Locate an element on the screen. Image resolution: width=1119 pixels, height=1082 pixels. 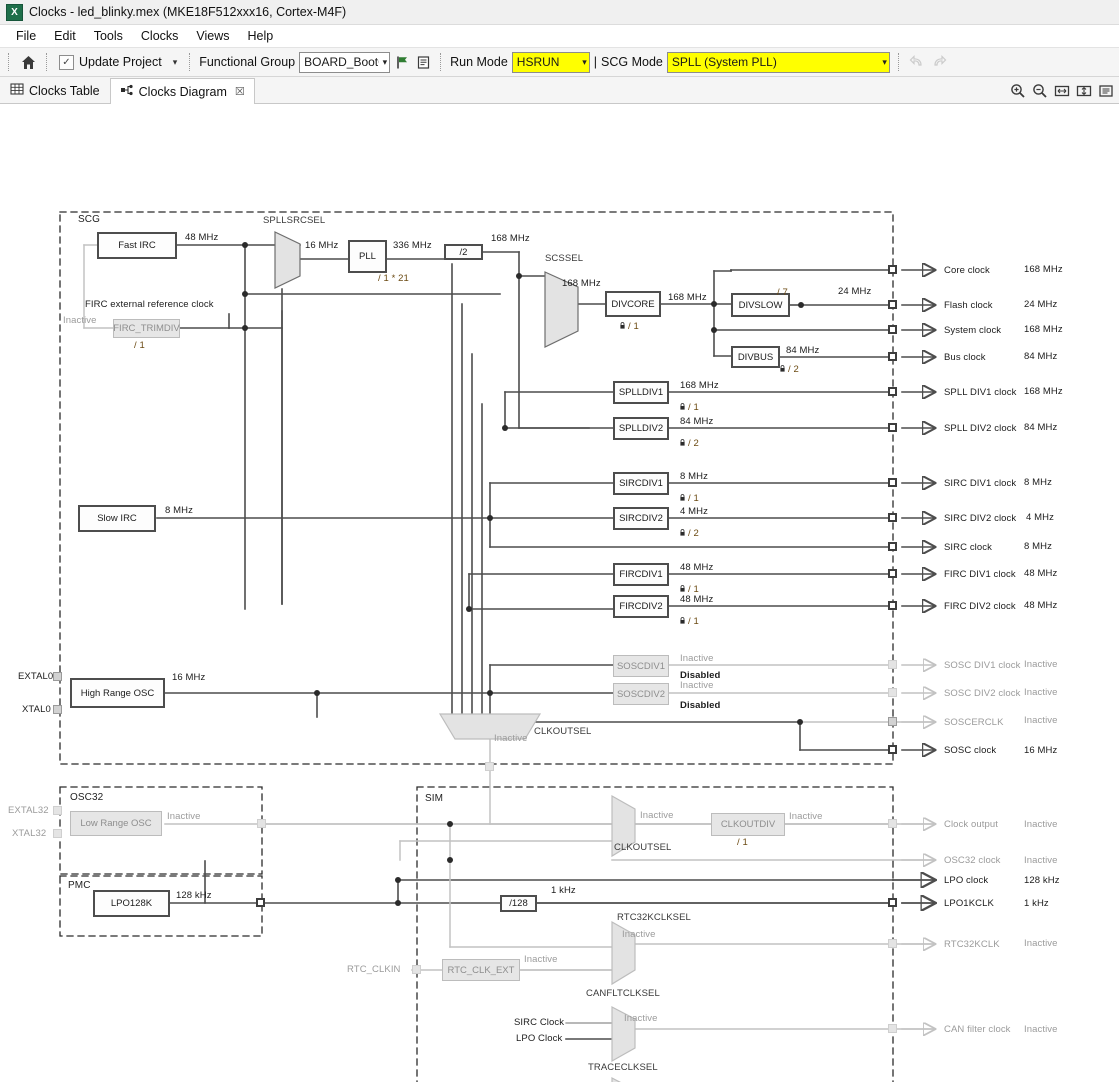
divider-fircdiv2: / 1 is located at coordinates (693, 621).